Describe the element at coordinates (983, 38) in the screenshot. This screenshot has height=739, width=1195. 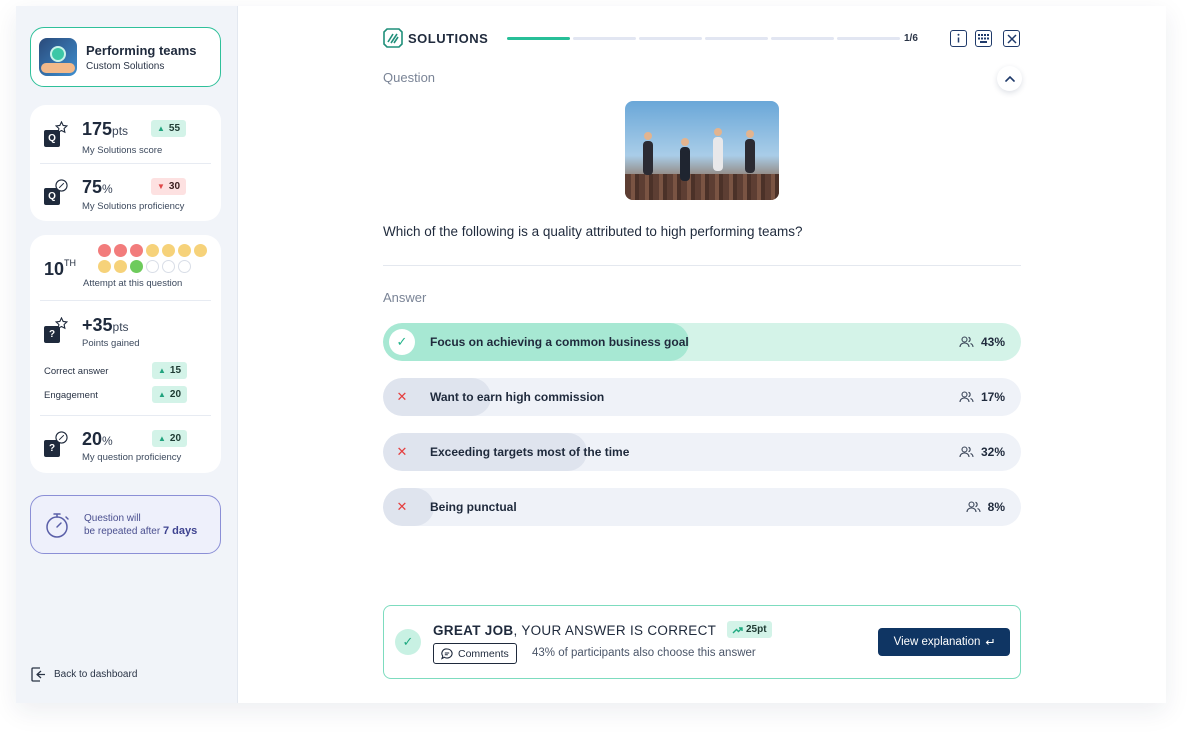
I see `keyboard-button` at that location.